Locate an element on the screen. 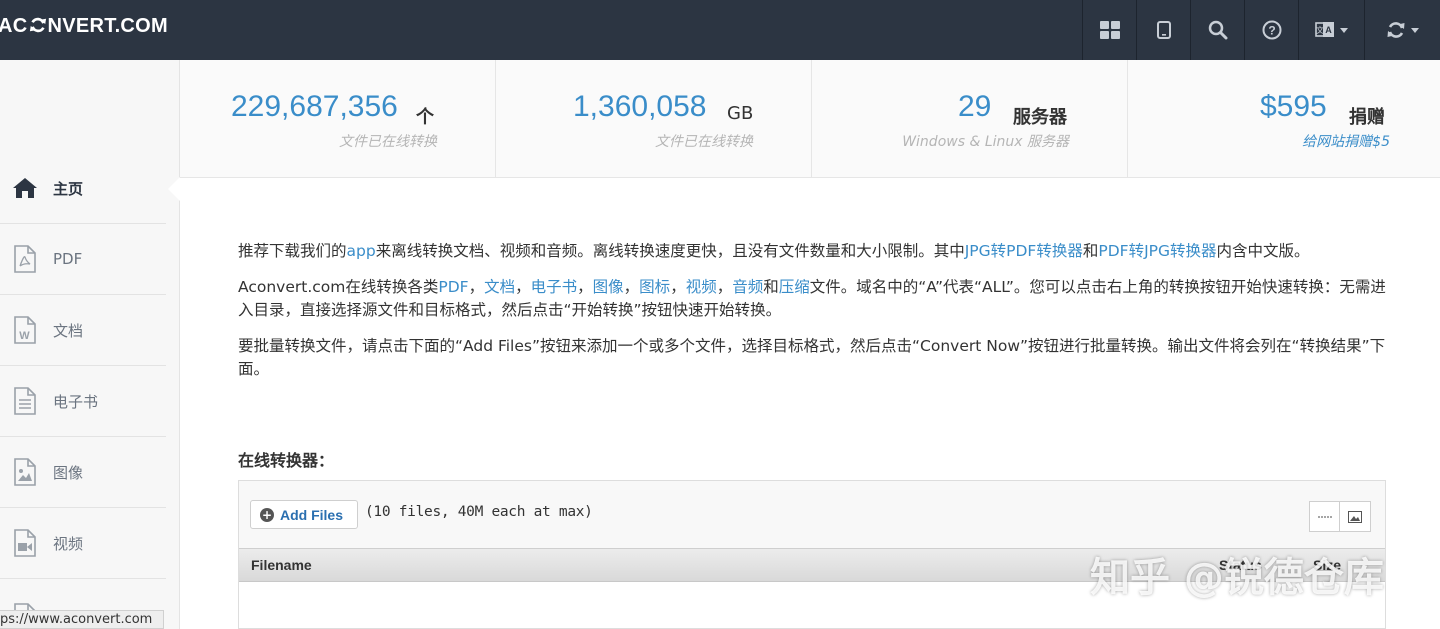  category-link-audio: 音频 is located at coordinates (747, 287).